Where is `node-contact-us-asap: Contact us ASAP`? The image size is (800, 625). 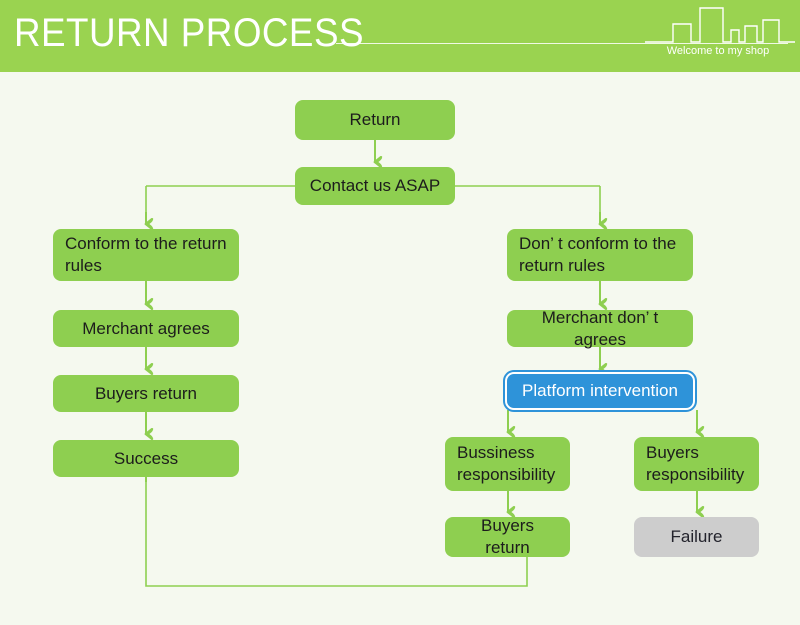 node-contact-us-asap: Contact us ASAP is located at coordinates (375, 186).